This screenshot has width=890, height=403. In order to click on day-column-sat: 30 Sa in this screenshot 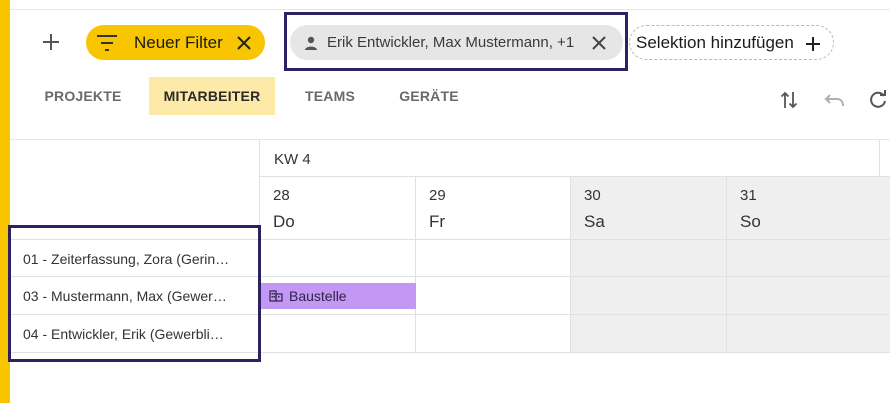, I will do `click(648, 265)`.